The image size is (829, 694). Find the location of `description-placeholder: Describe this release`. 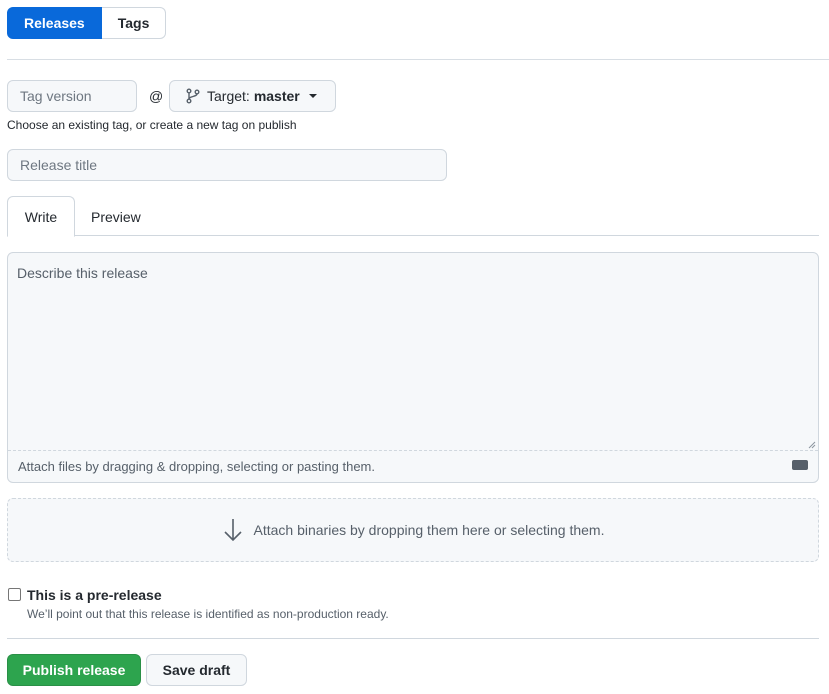

description-placeholder: Describe this release is located at coordinates (82, 273).